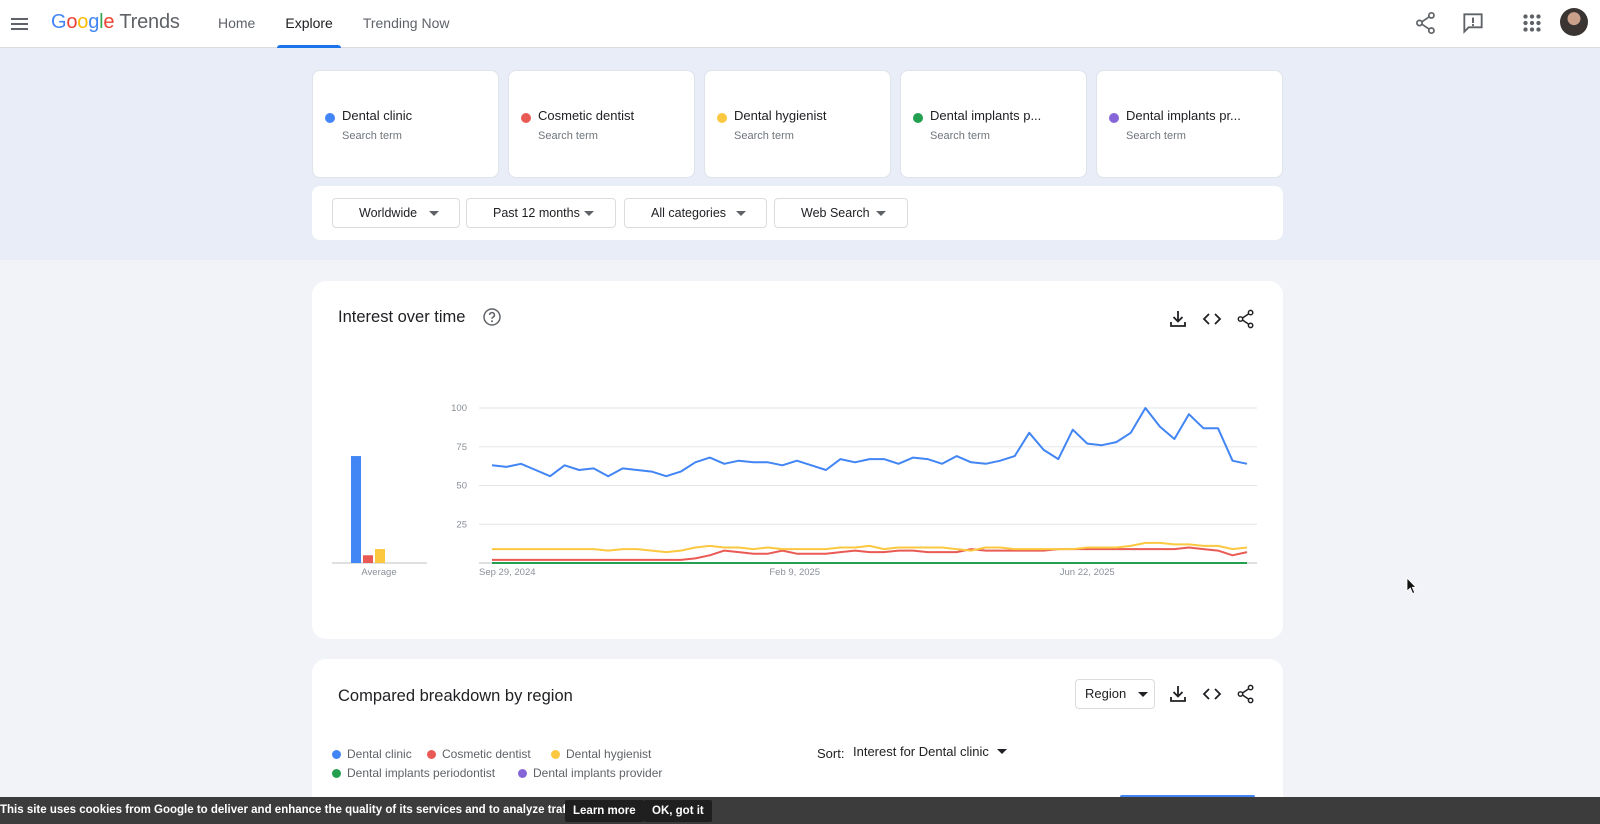  What do you see at coordinates (794, 572) in the screenshot?
I see `x-tick-label: Feb 9, 2025` at bounding box center [794, 572].